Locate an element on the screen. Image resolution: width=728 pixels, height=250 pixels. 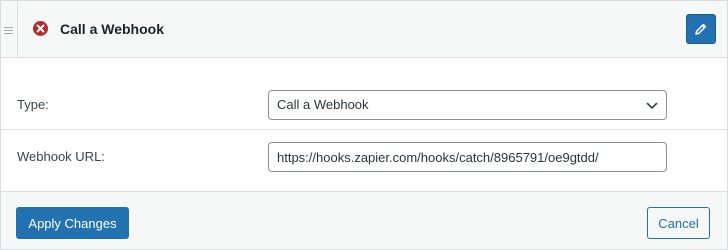
apply-changes-button: Apply Changes is located at coordinates (72, 223).